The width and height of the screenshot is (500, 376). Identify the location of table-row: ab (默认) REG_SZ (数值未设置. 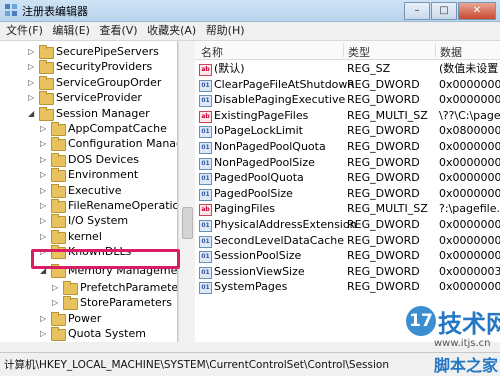
(347, 69).